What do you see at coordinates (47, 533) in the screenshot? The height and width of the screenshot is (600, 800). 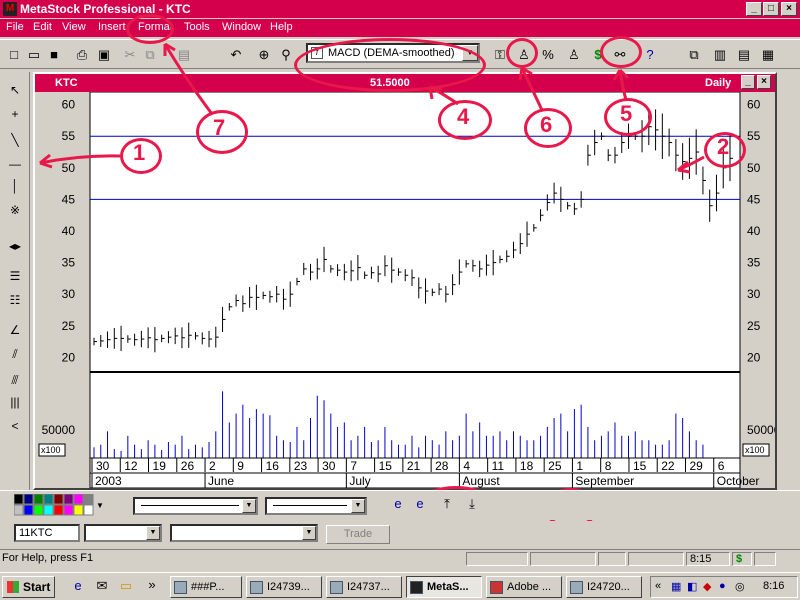 I see `symbol-input: 11KTC` at bounding box center [47, 533].